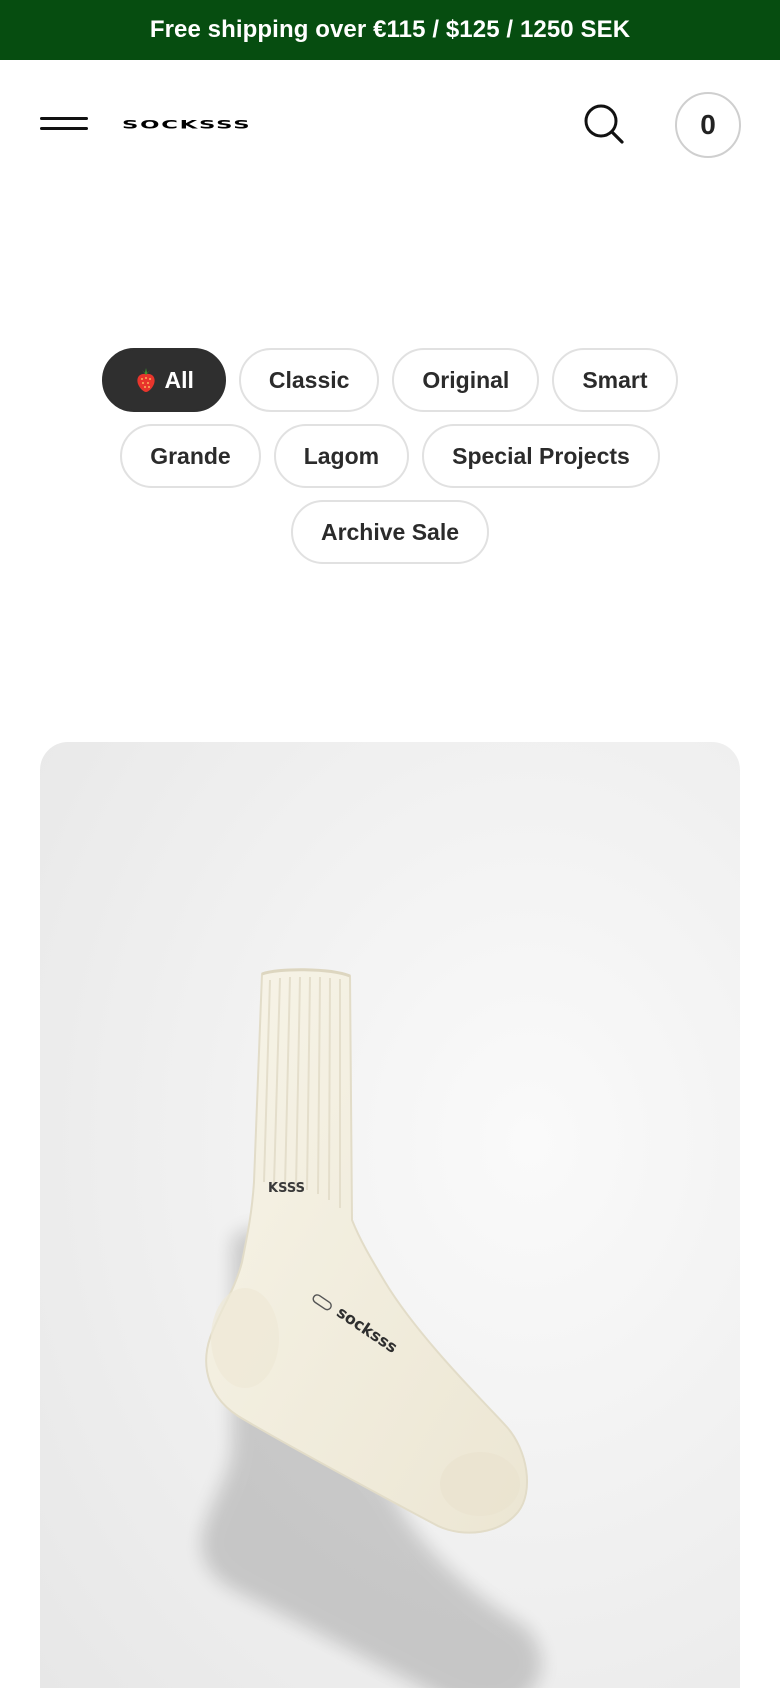 Image resolution: width=780 pixels, height=1688 pixels. I want to click on filter-row: All Classic Original Smart, so click(390, 380).